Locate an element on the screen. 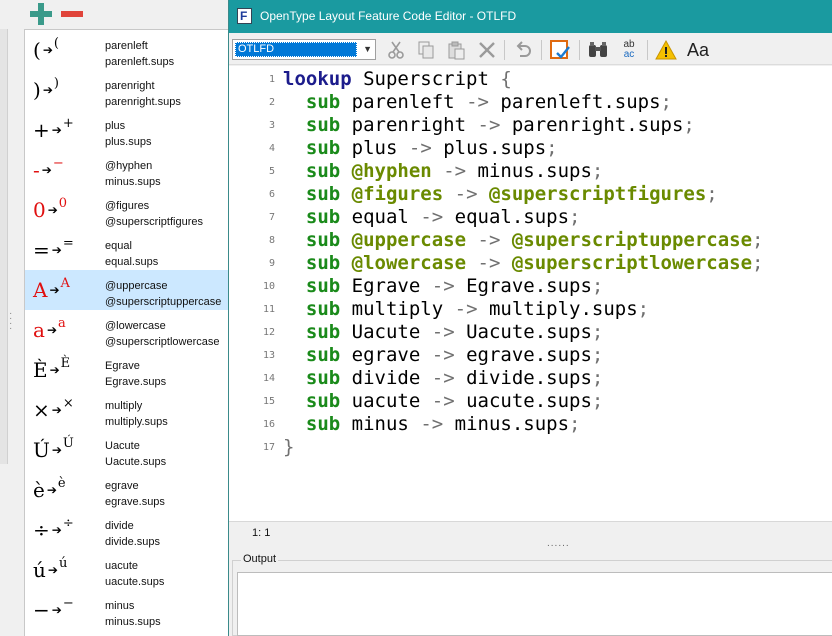 The width and height of the screenshot is (832, 636). validate-icon is located at coordinates (560, 50).